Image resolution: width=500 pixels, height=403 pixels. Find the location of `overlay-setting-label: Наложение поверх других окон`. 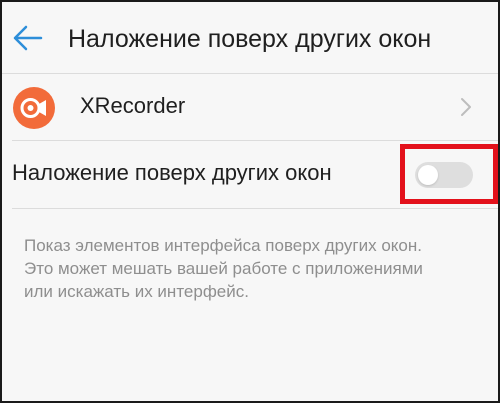

overlay-setting-label: Наложение поверх других окон is located at coordinates (172, 172).